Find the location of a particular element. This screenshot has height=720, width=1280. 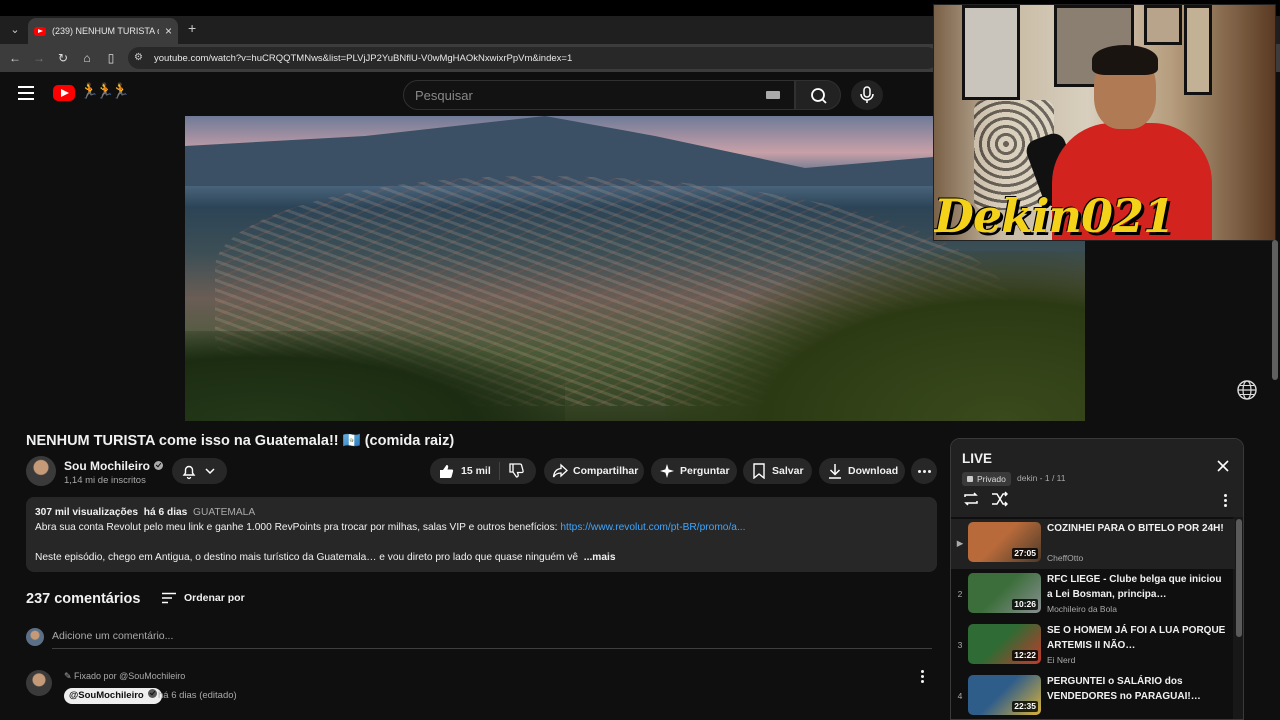

loop-icon is located at coordinates (971, 499).